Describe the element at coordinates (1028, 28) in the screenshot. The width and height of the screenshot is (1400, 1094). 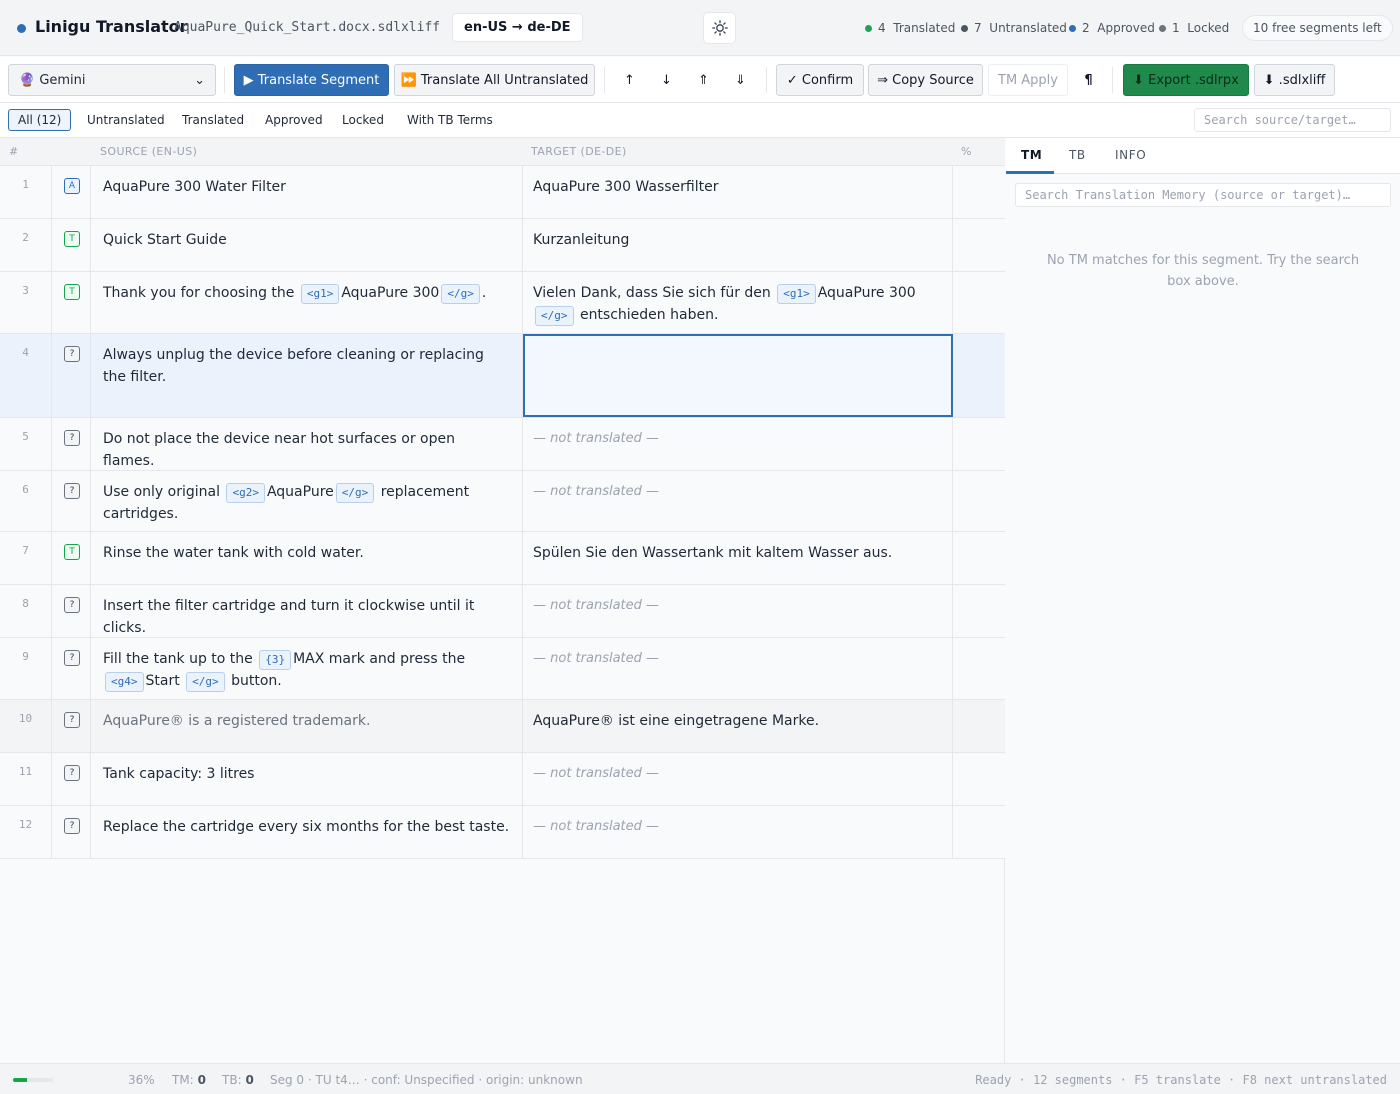
I see `stat-label: Untranslated` at that location.